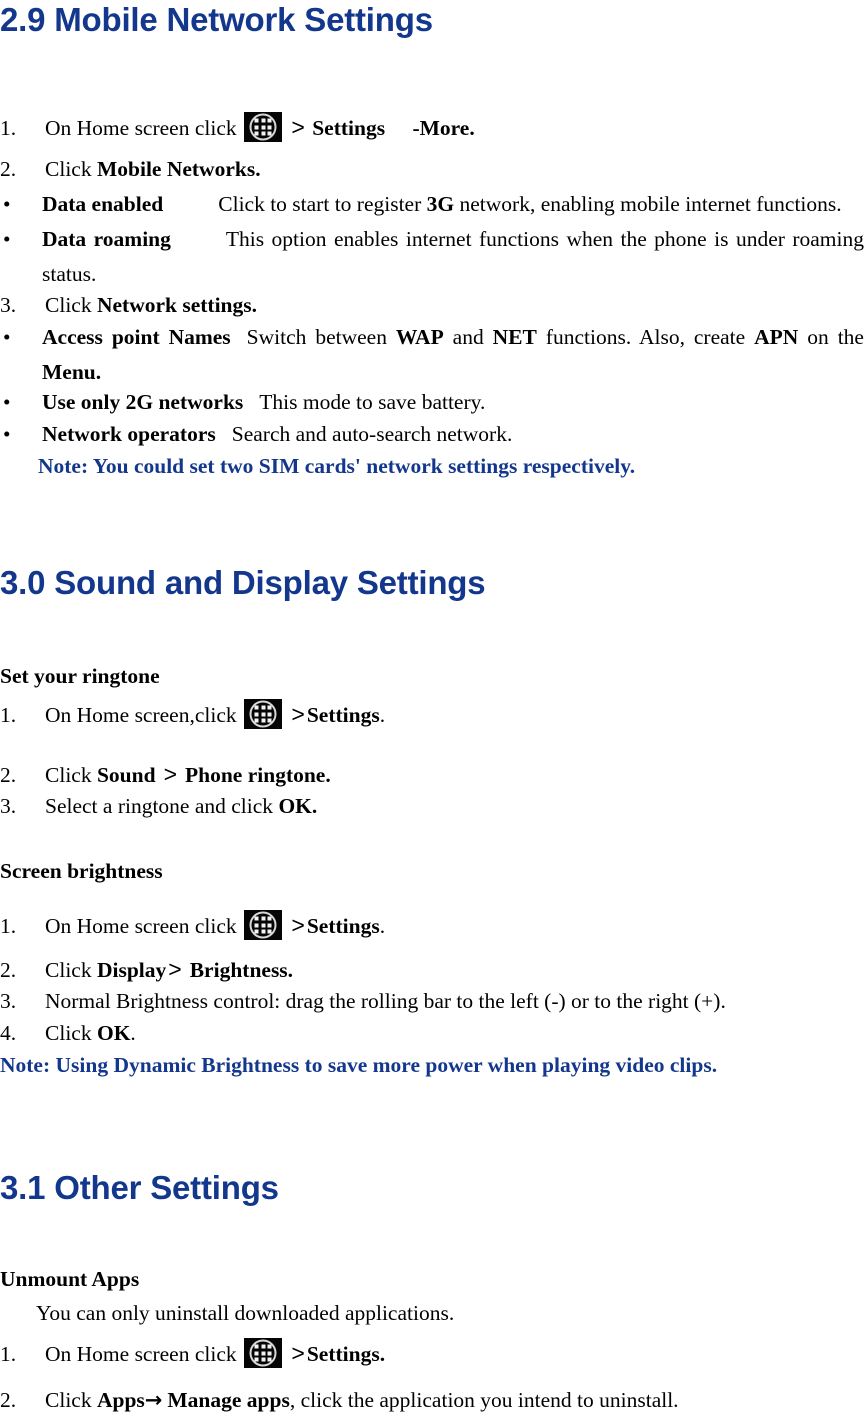  What do you see at coordinates (80, 676) in the screenshot?
I see `subheading-text: Set your ringtone` at bounding box center [80, 676].